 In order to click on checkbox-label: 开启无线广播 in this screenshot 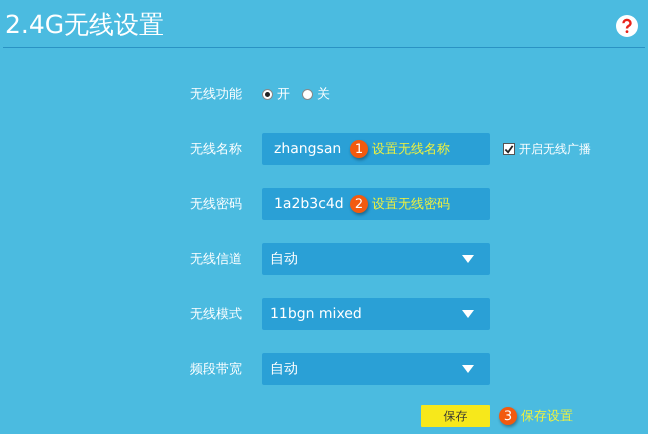, I will do `click(555, 149)`.